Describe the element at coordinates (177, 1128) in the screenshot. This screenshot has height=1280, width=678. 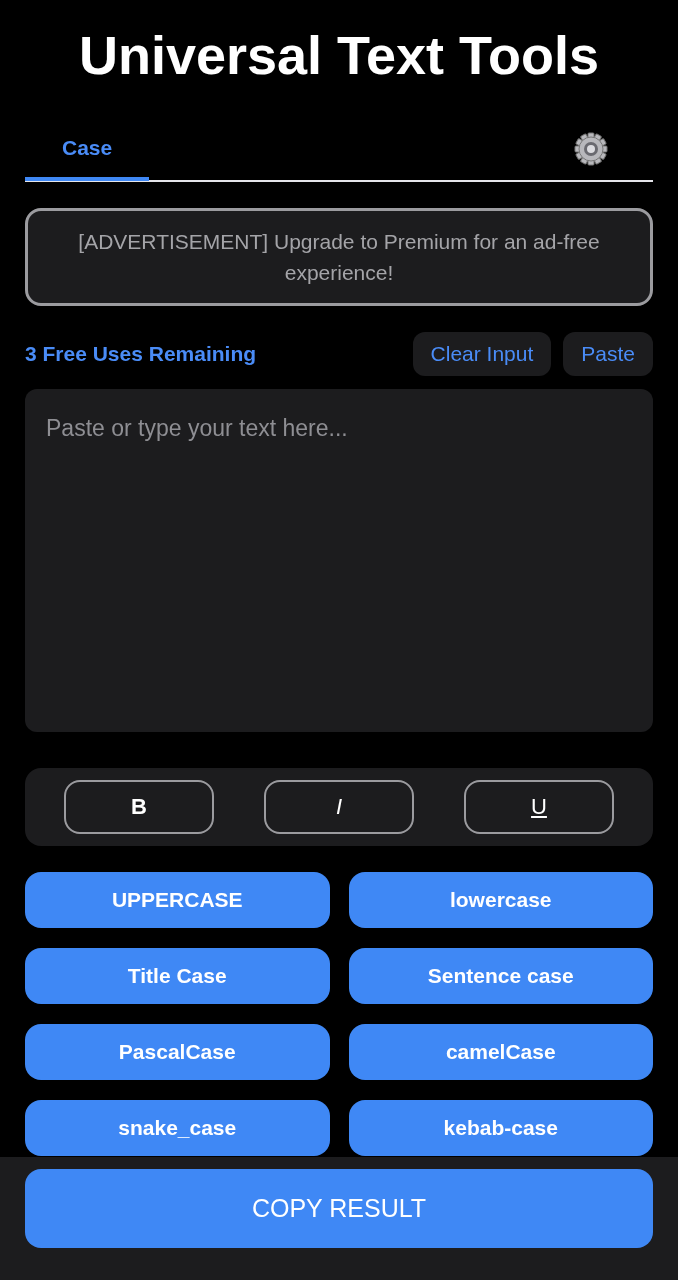
I see `case-button: snake_case` at that location.